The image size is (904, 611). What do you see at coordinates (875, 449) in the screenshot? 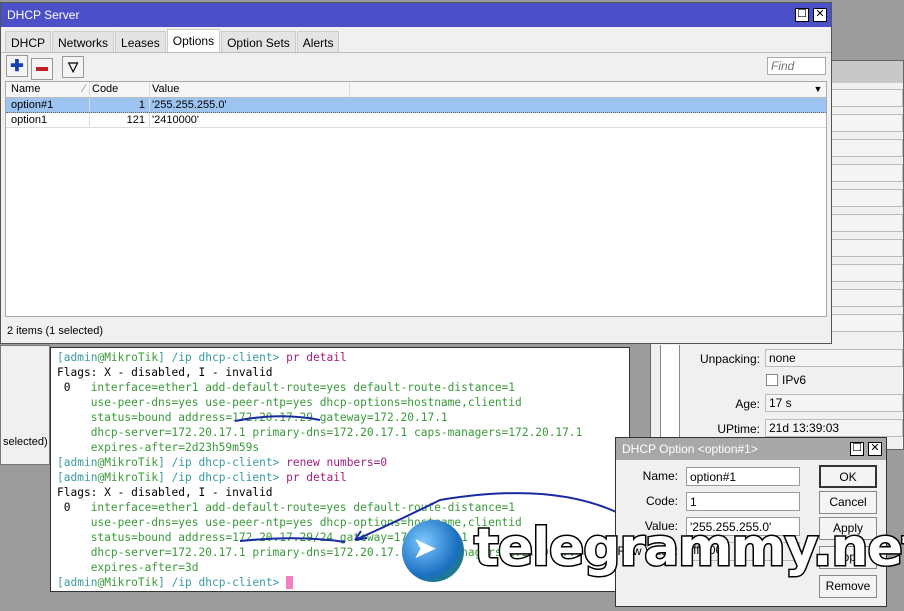
I see `close-button: ✕` at bounding box center [875, 449].